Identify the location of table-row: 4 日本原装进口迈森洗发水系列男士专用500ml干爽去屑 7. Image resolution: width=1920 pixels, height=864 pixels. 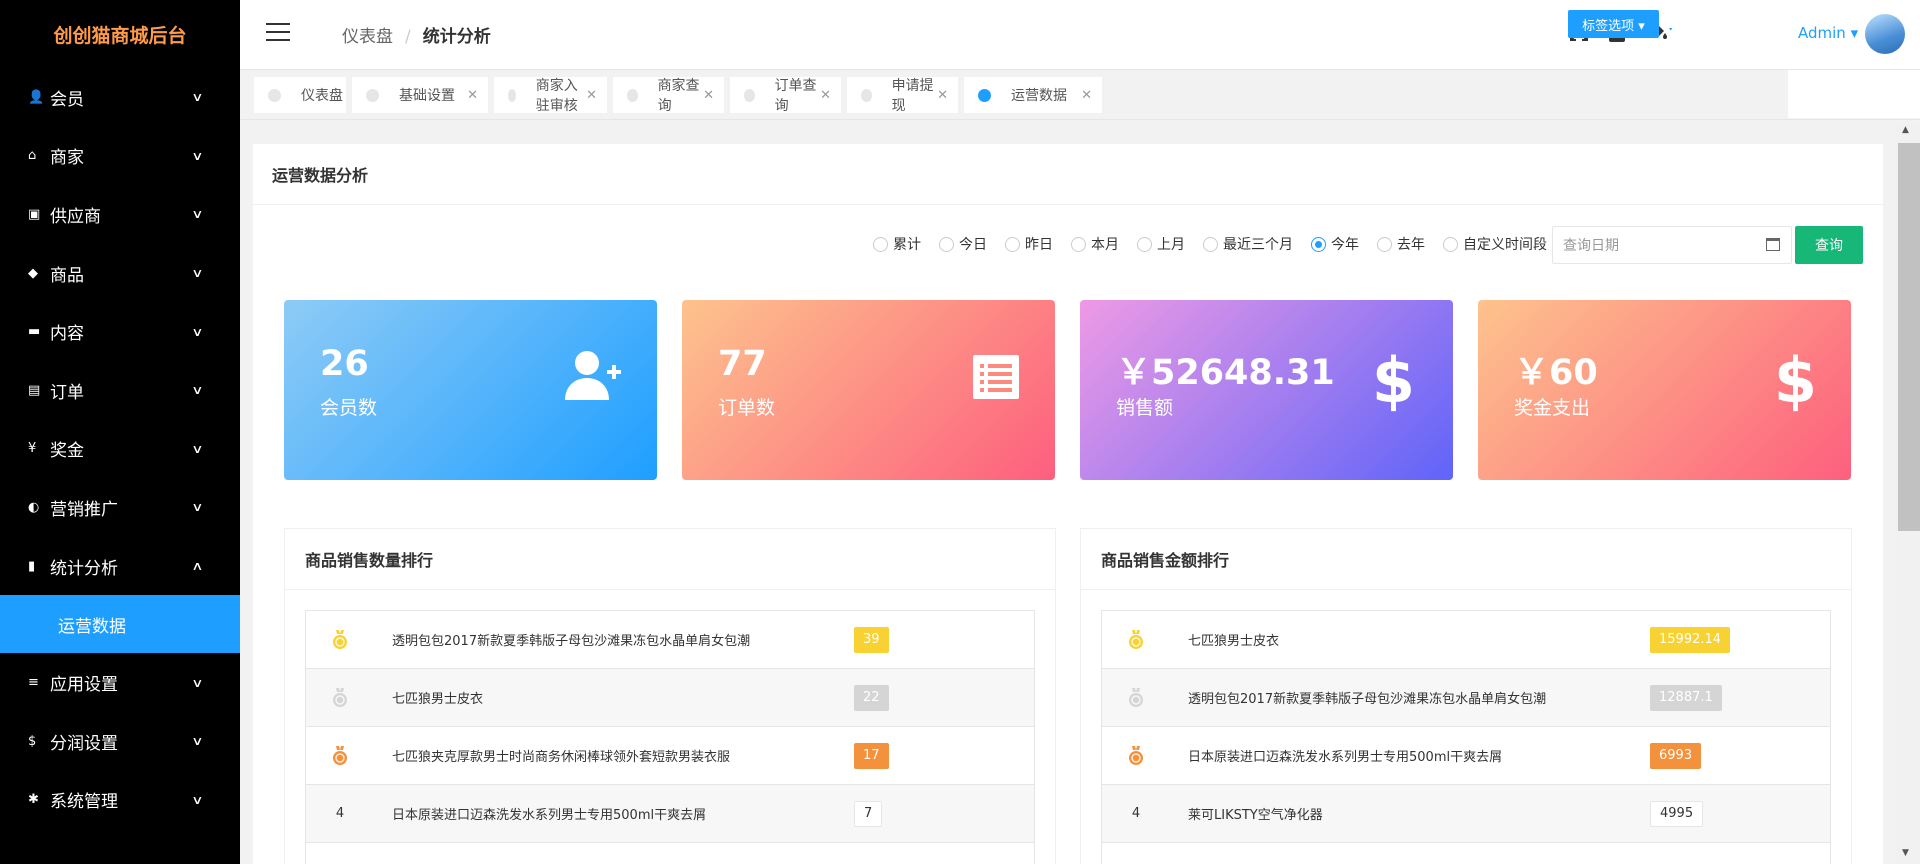
(670, 814).